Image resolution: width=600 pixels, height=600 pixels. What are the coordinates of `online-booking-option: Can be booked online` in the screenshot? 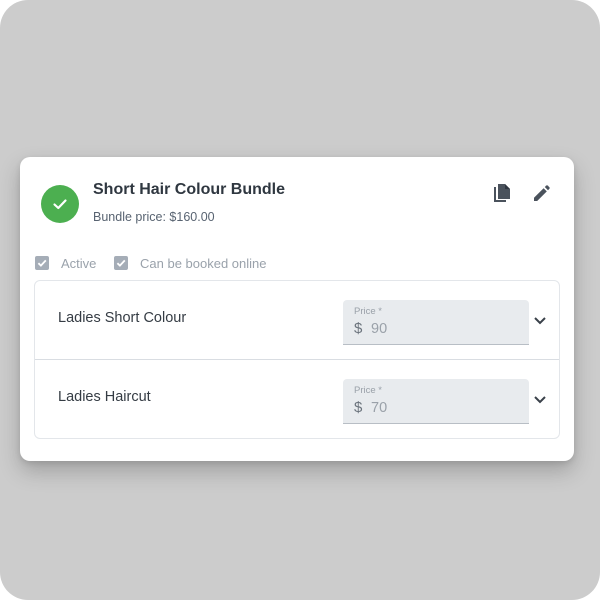 It's located at (190, 263).